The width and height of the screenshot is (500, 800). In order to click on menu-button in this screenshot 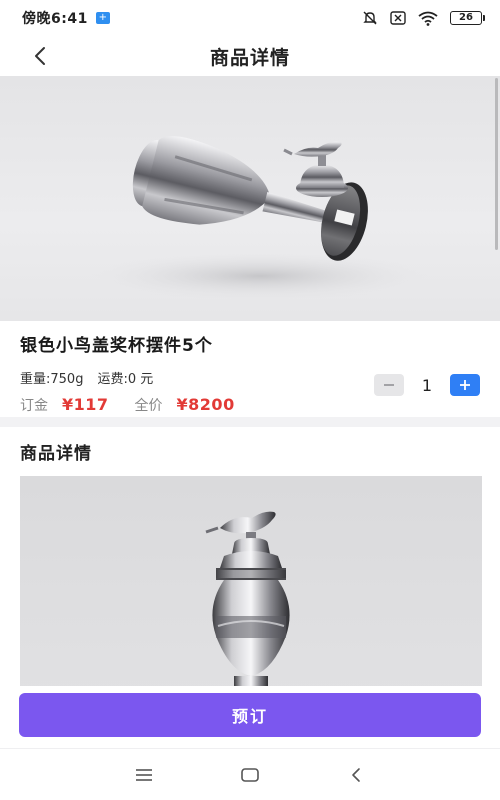, I will do `click(144, 775)`.